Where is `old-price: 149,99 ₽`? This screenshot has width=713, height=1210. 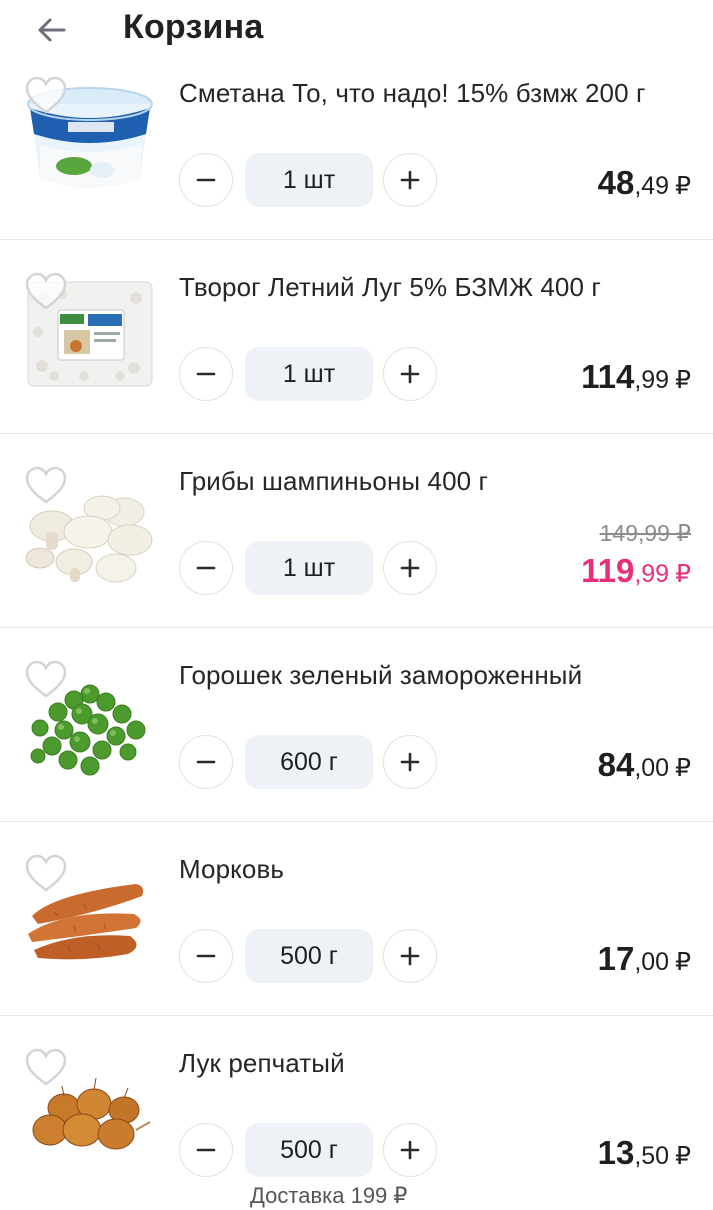 old-price: 149,99 ₽ is located at coordinates (645, 533).